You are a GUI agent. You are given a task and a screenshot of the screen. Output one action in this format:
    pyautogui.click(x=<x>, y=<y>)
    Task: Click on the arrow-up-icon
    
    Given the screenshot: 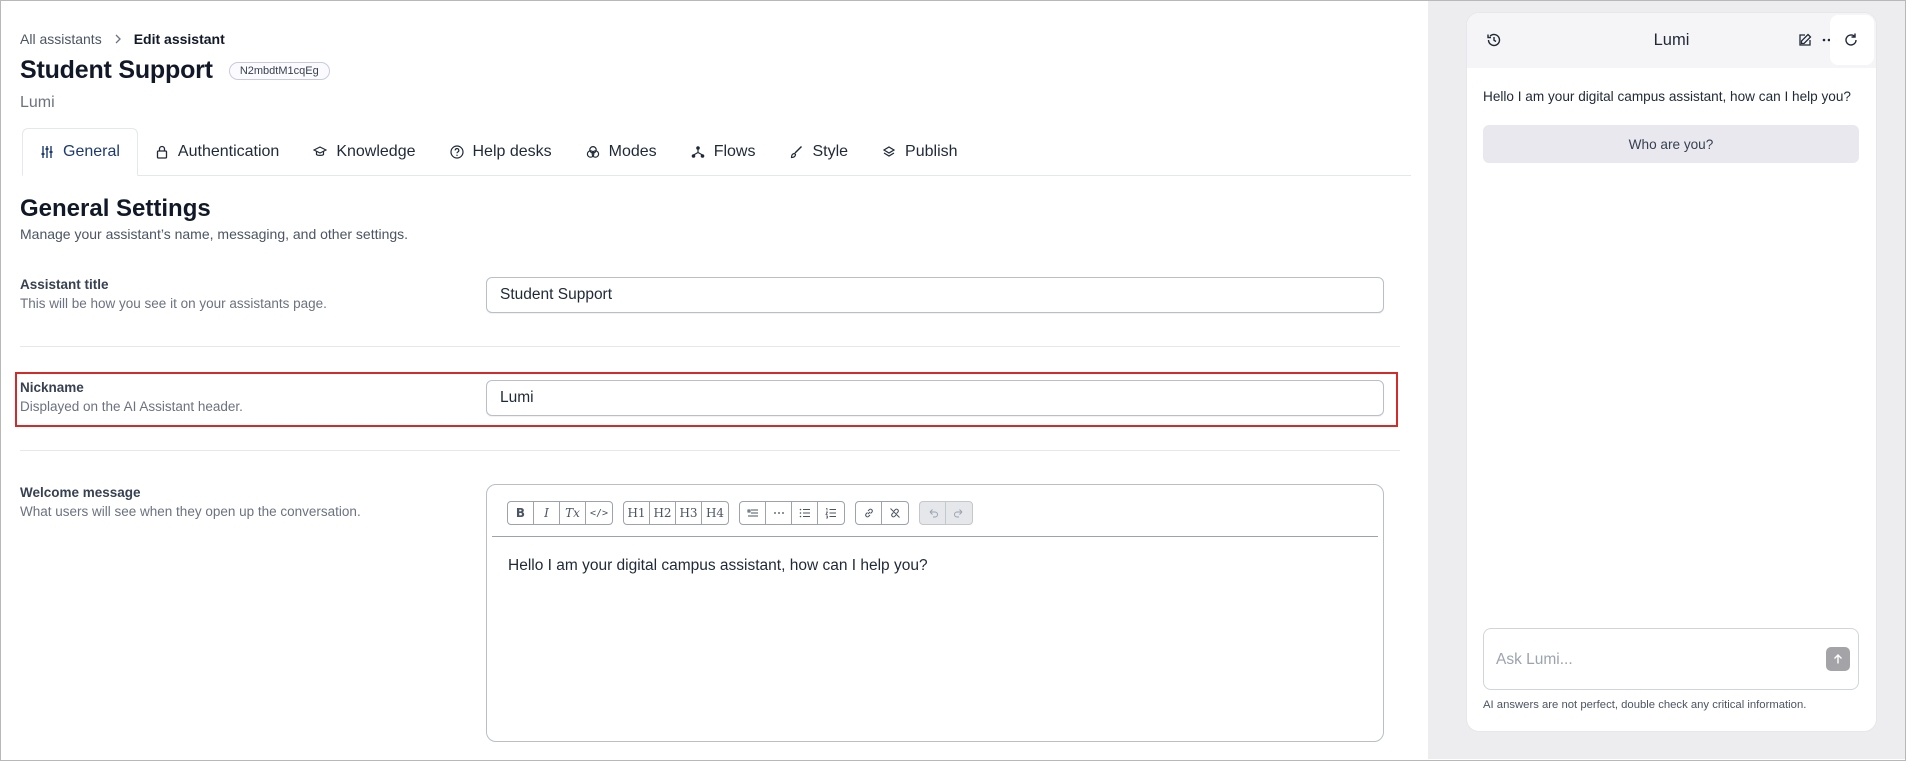 What is the action you would take?
    pyautogui.click(x=1838, y=659)
    